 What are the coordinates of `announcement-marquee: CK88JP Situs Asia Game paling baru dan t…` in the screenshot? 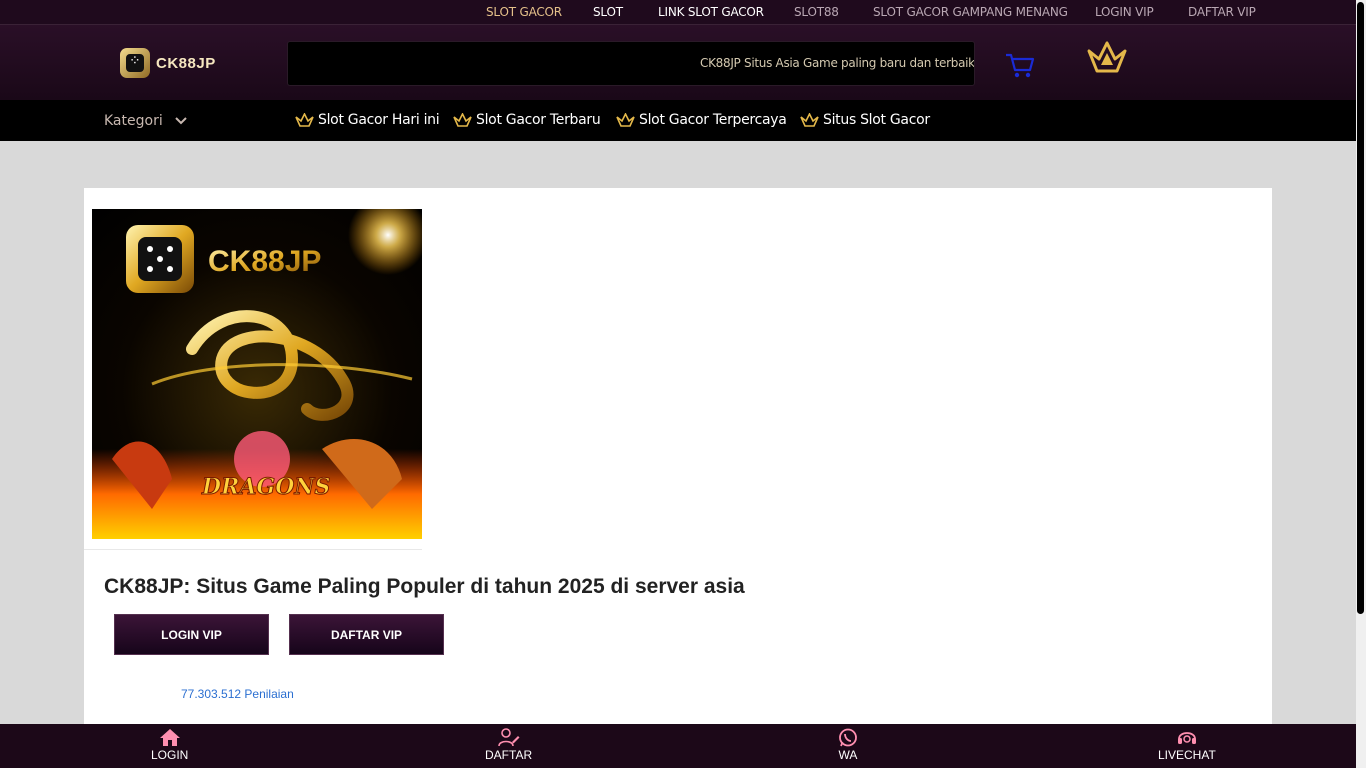 It's located at (631, 63).